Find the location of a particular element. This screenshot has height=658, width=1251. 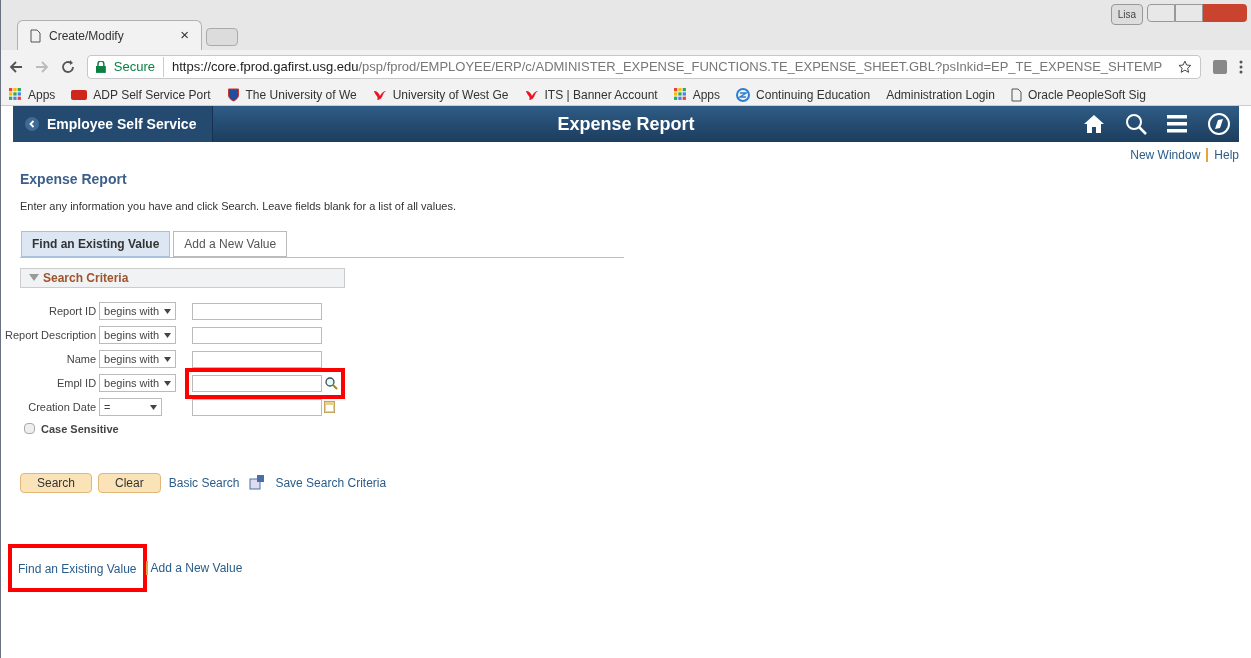

maximize-button is located at coordinates (1189, 13).